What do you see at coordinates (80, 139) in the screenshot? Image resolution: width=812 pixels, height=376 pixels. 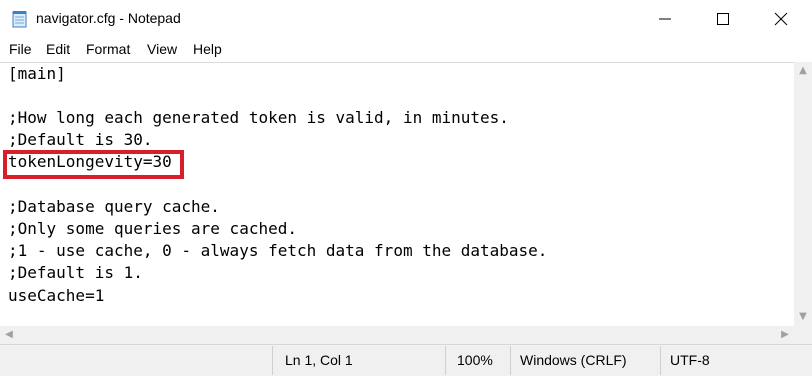 I see `editor-line-4: ;Default is 30.` at bounding box center [80, 139].